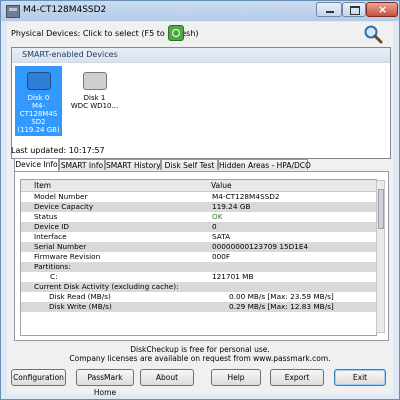 This screenshot has width=400, height=400. What do you see at coordinates (38, 130) in the screenshot?
I see `disk0-line4: (119.24 GB)` at bounding box center [38, 130].